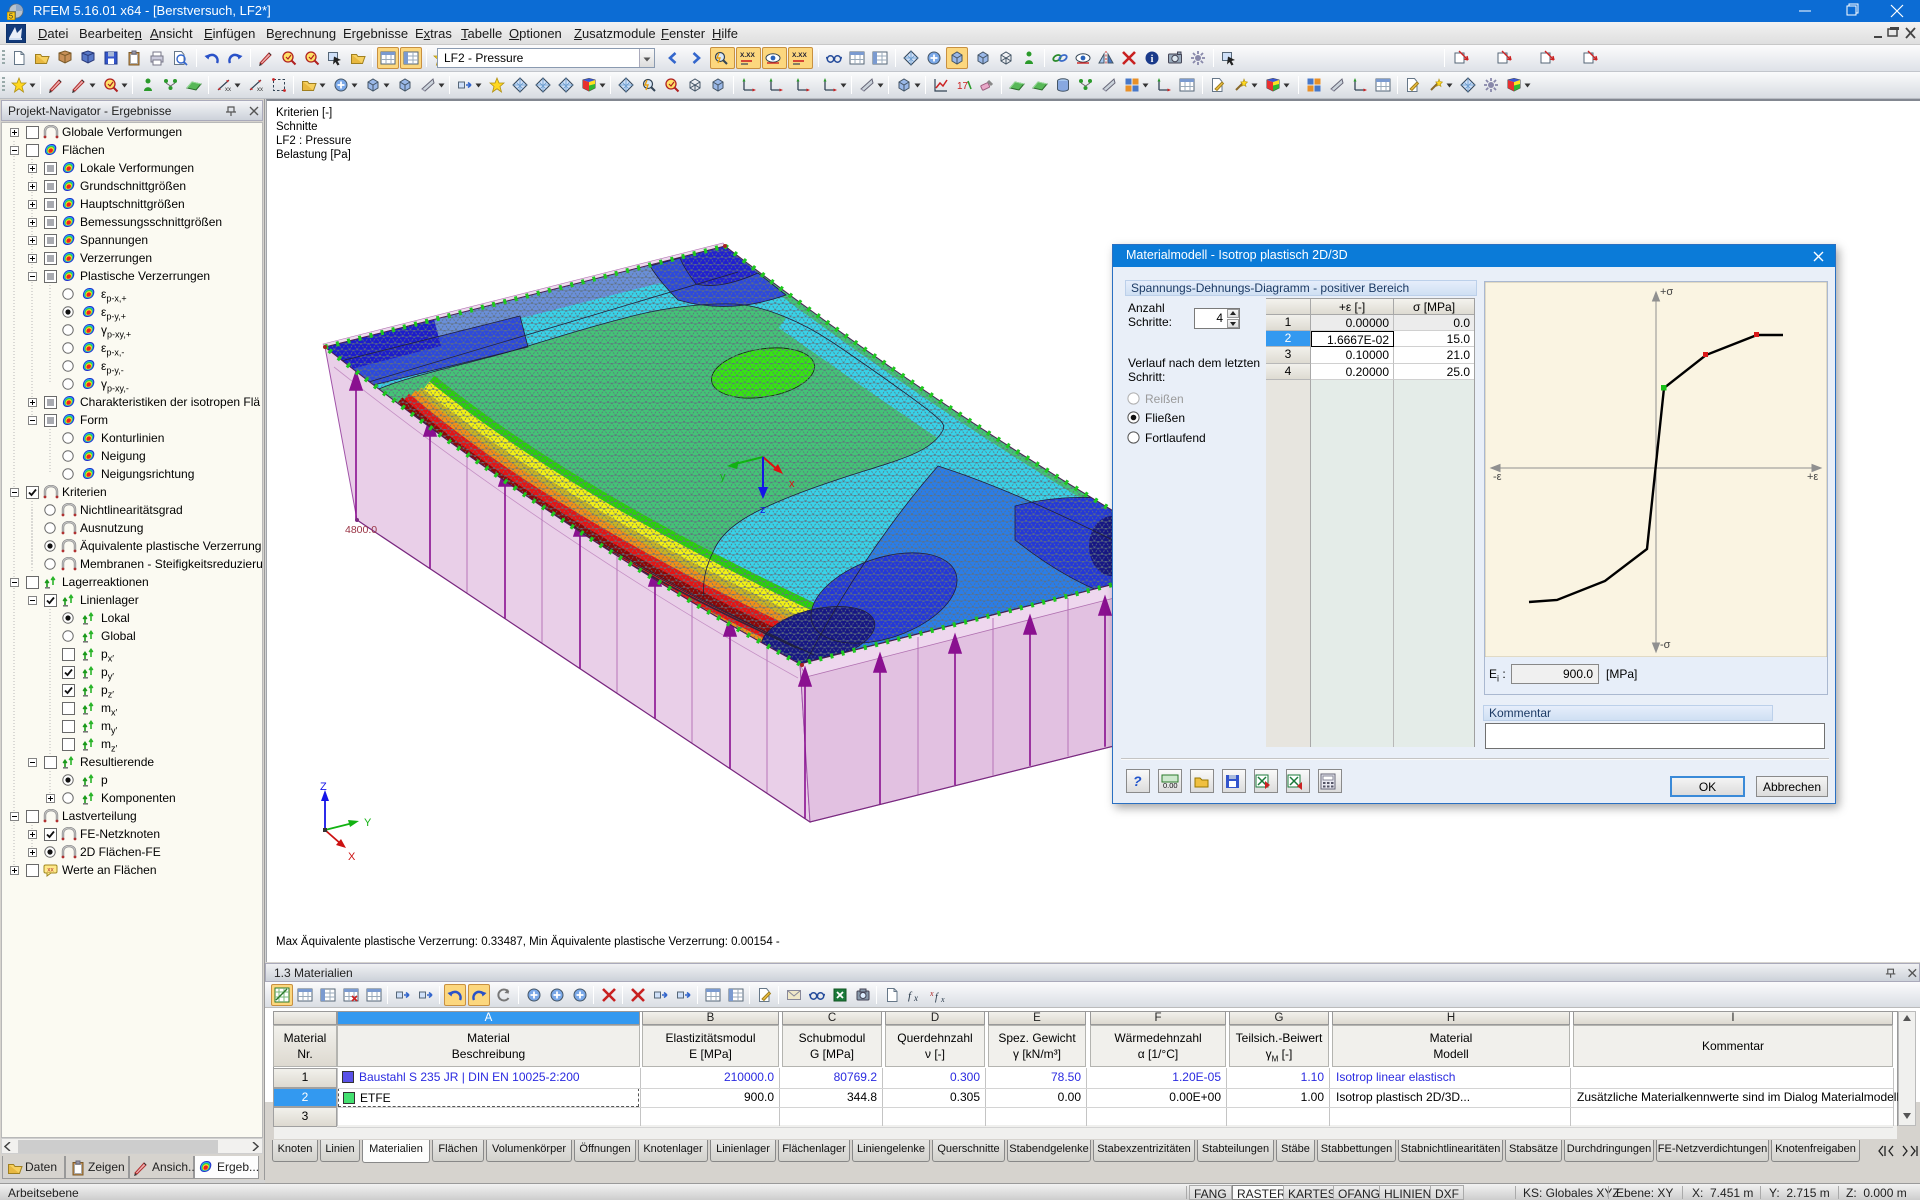 This screenshot has width=1920, height=1200. What do you see at coordinates (361, 530) in the screenshot?
I see `svg-text: 4800.0` at bounding box center [361, 530].